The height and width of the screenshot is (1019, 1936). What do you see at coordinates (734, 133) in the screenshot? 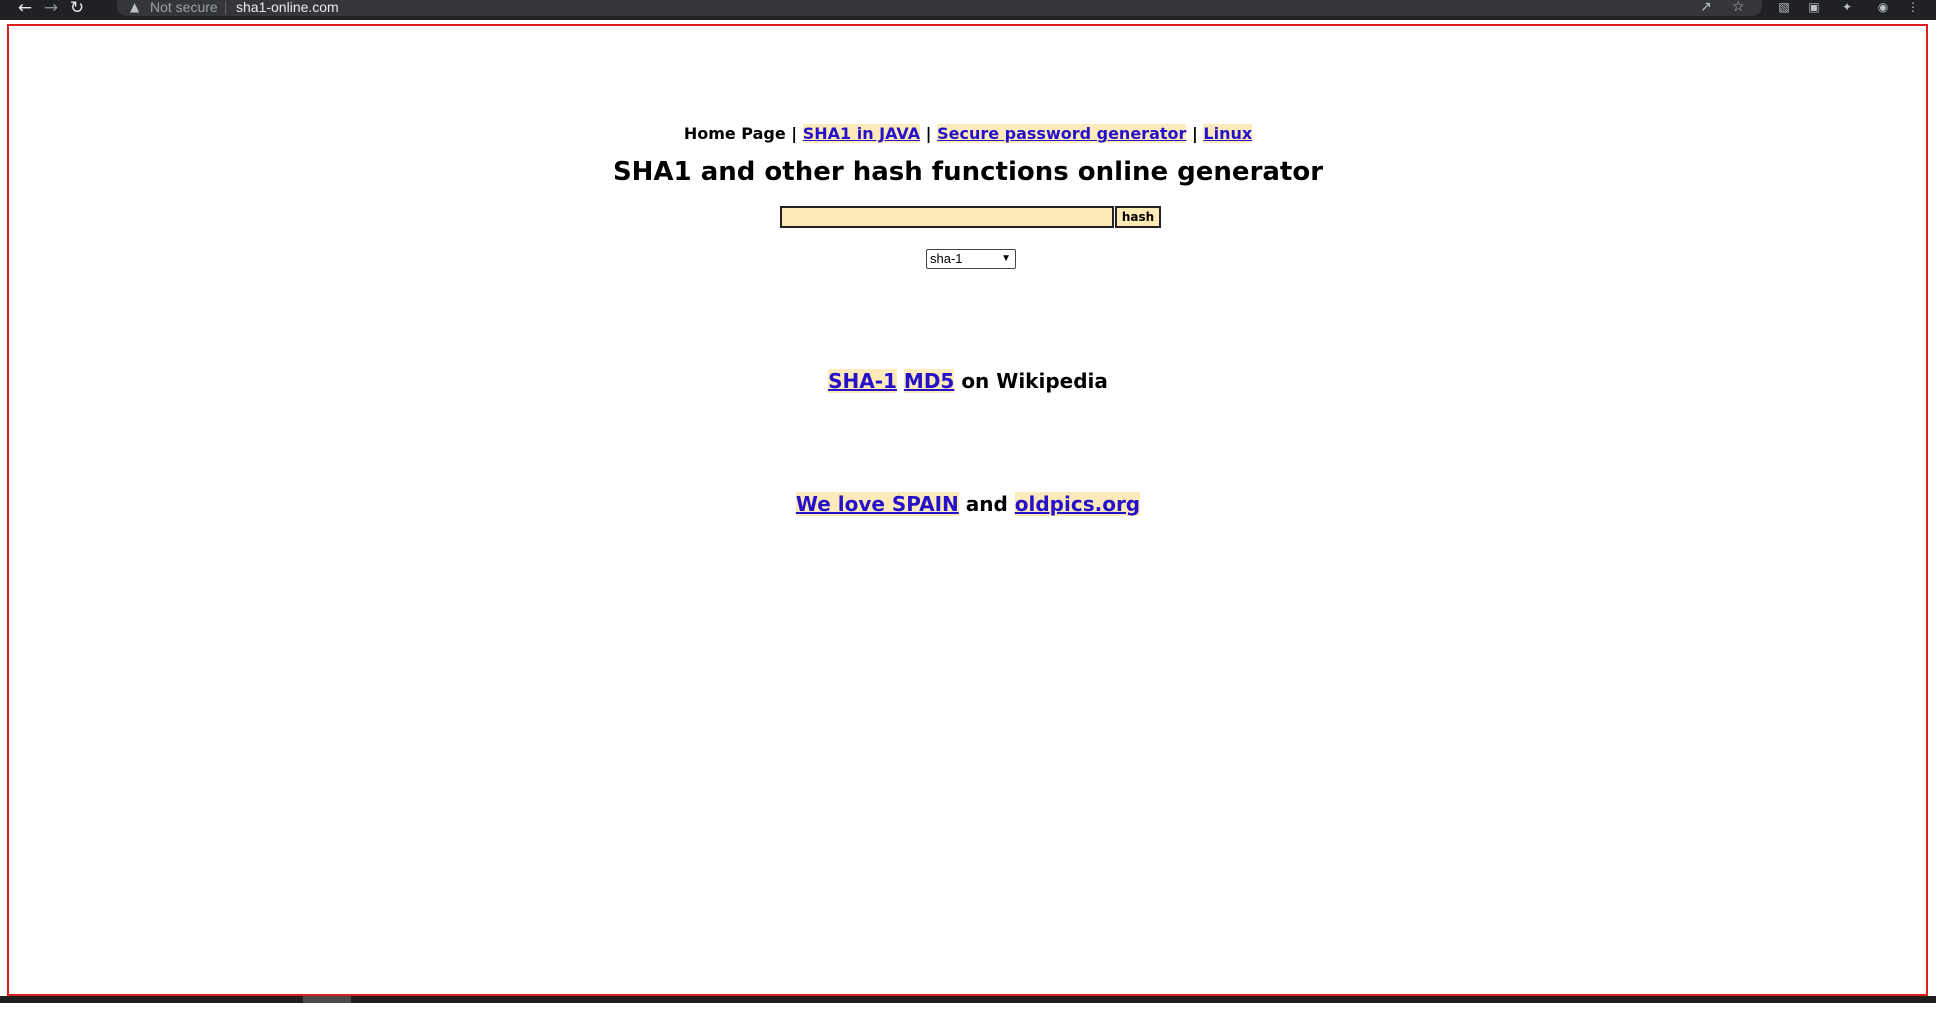
I see `nav-home-label: Home Page` at bounding box center [734, 133].